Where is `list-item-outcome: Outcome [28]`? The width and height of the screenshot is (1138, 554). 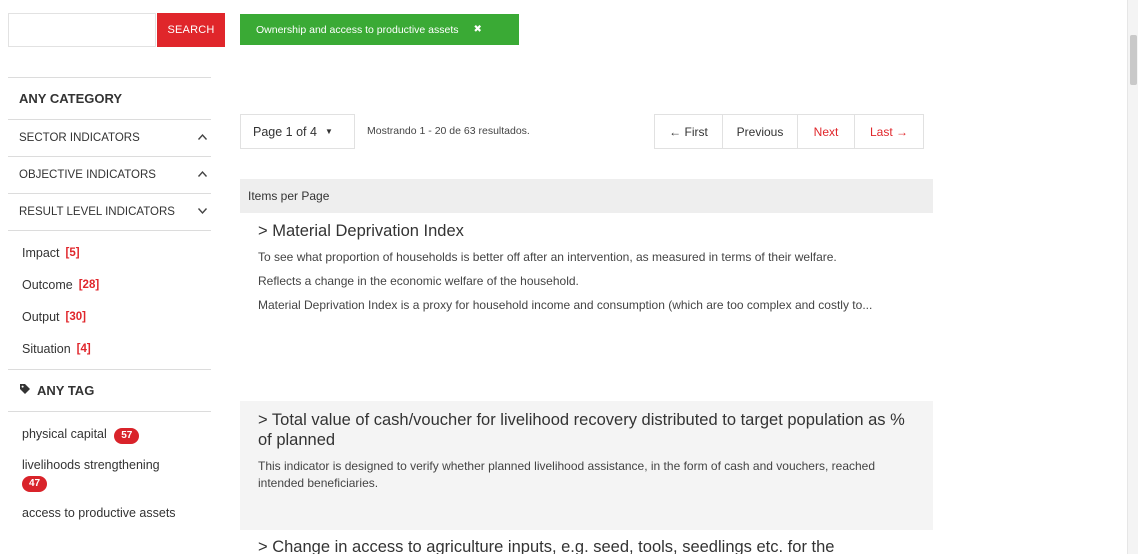 list-item-outcome: Outcome [28] is located at coordinates (109, 285).